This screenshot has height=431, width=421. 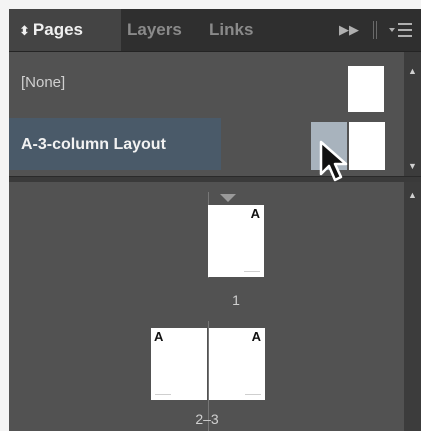 I want to click on master-thumbnail-left-page, so click(x=329, y=146).